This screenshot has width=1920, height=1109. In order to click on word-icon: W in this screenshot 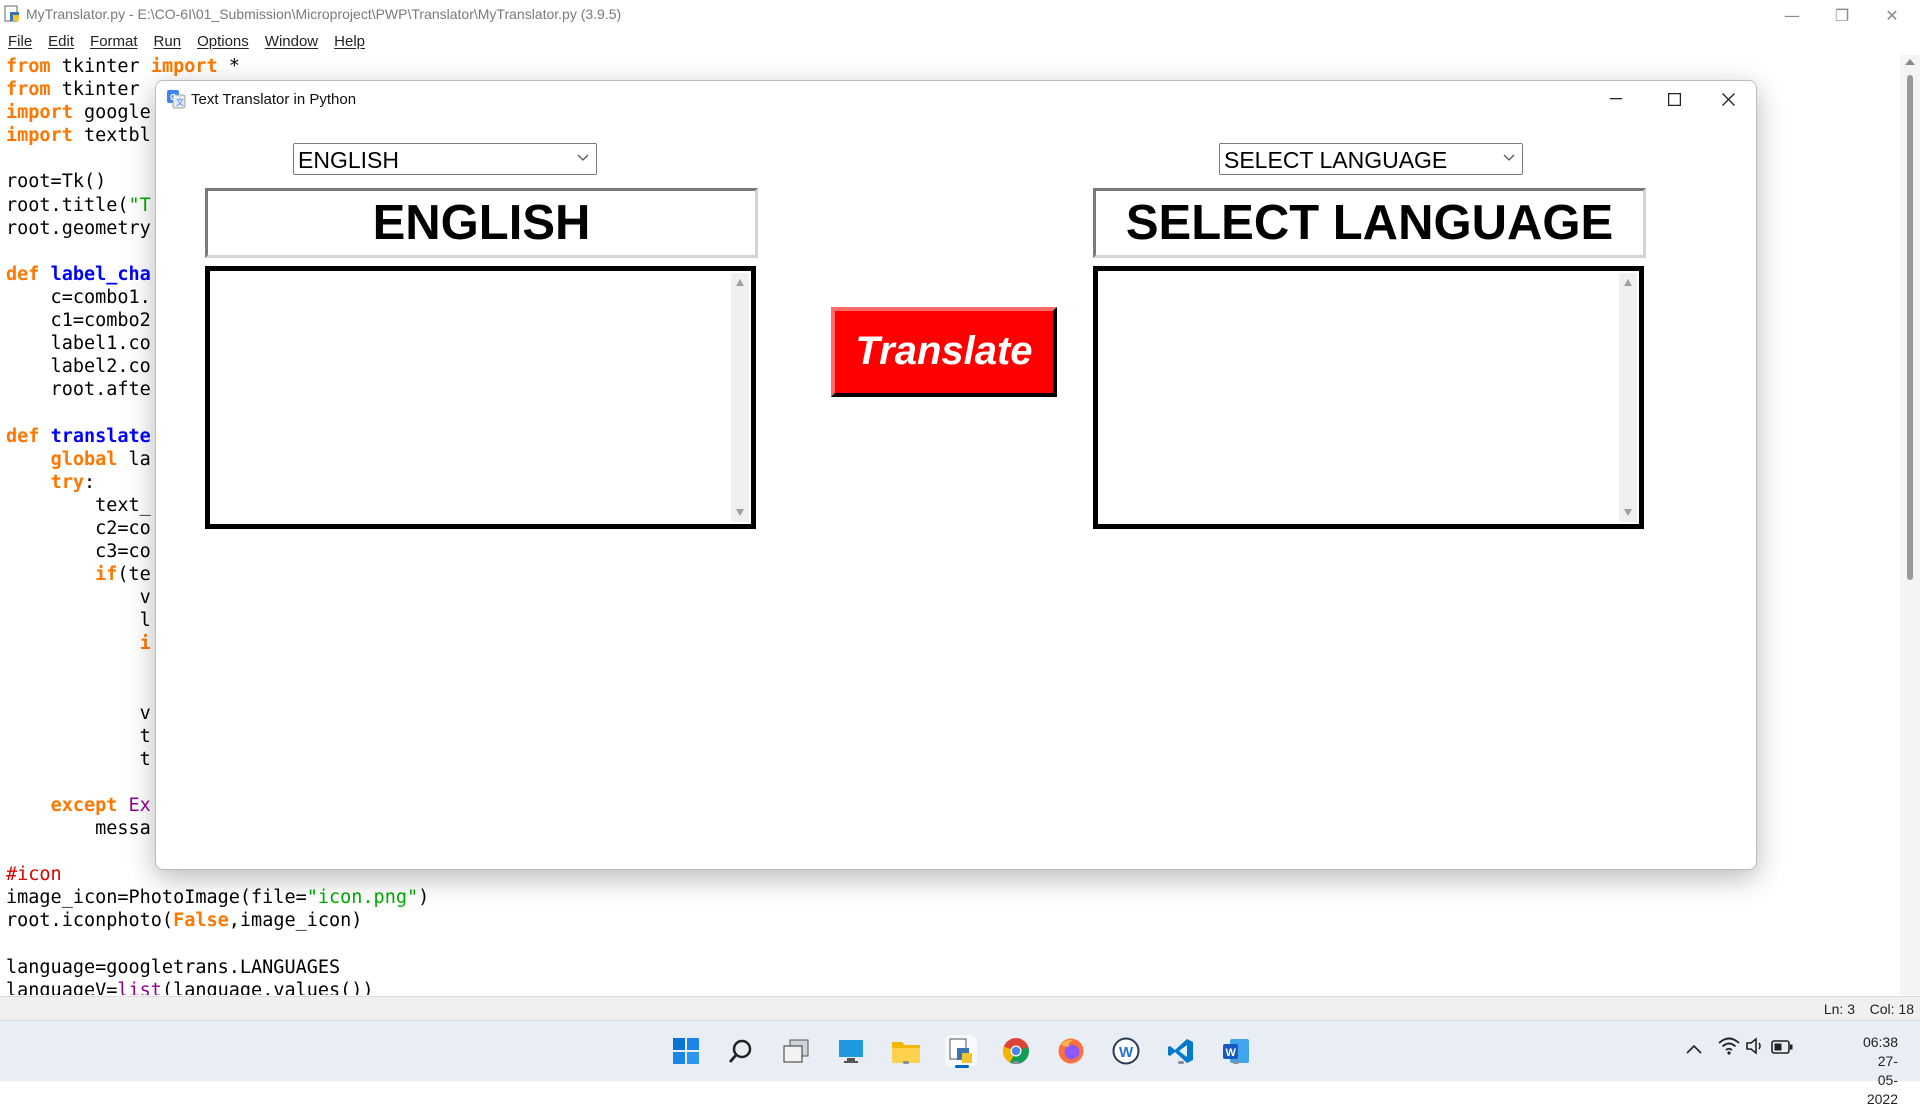, I will do `click(1236, 1051)`.